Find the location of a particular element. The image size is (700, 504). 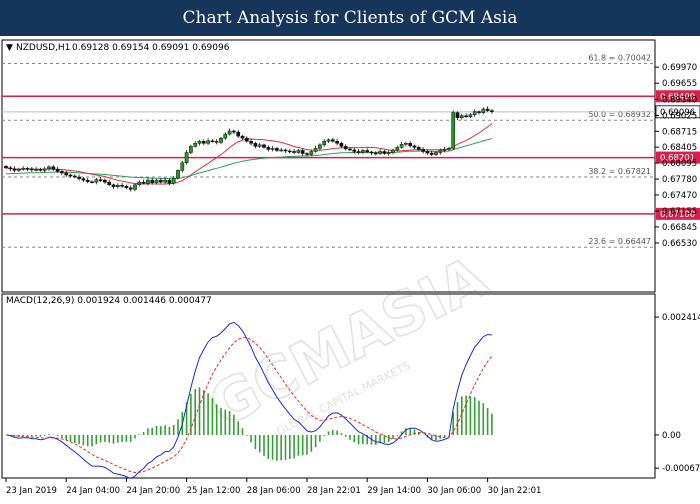

time-tick-label: 29 Jan 14:00 is located at coordinates (394, 491).